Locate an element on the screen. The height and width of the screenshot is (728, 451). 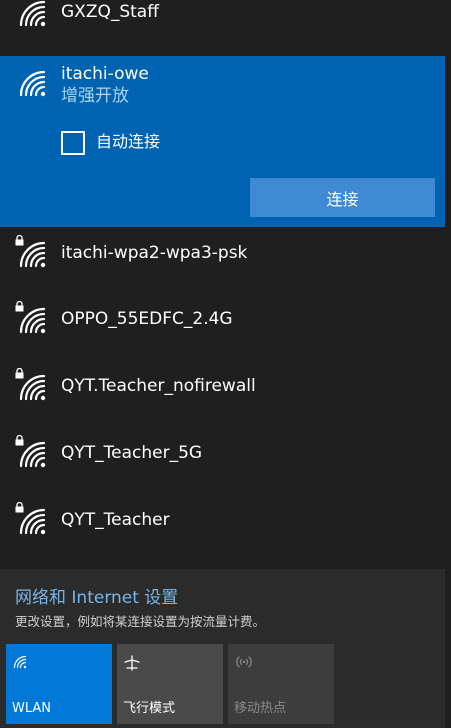
auto-connect-checkbox is located at coordinates (73, 143).